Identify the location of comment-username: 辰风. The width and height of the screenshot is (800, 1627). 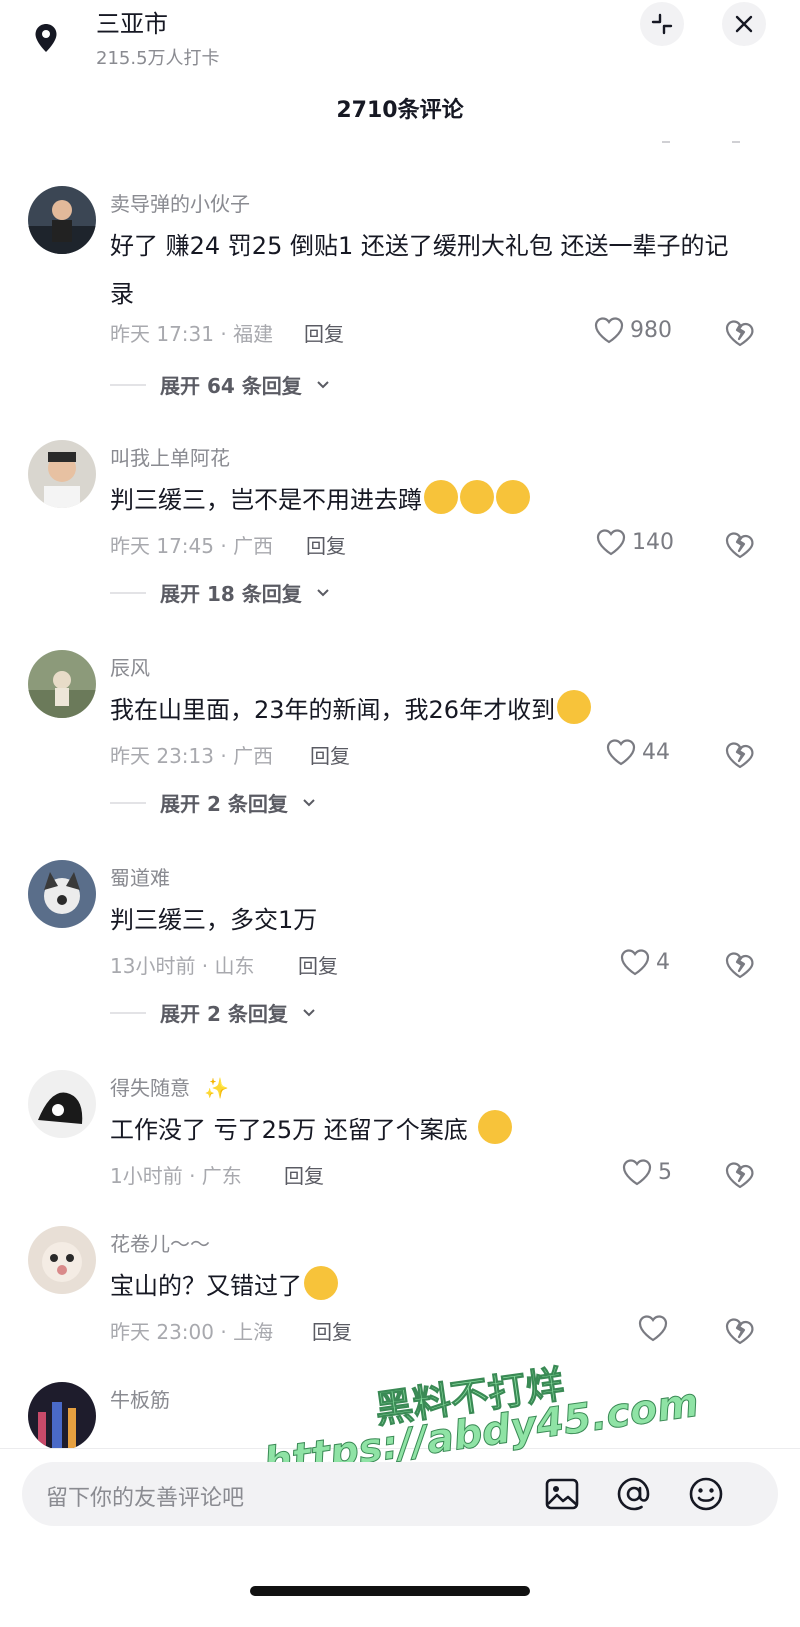
(130, 666).